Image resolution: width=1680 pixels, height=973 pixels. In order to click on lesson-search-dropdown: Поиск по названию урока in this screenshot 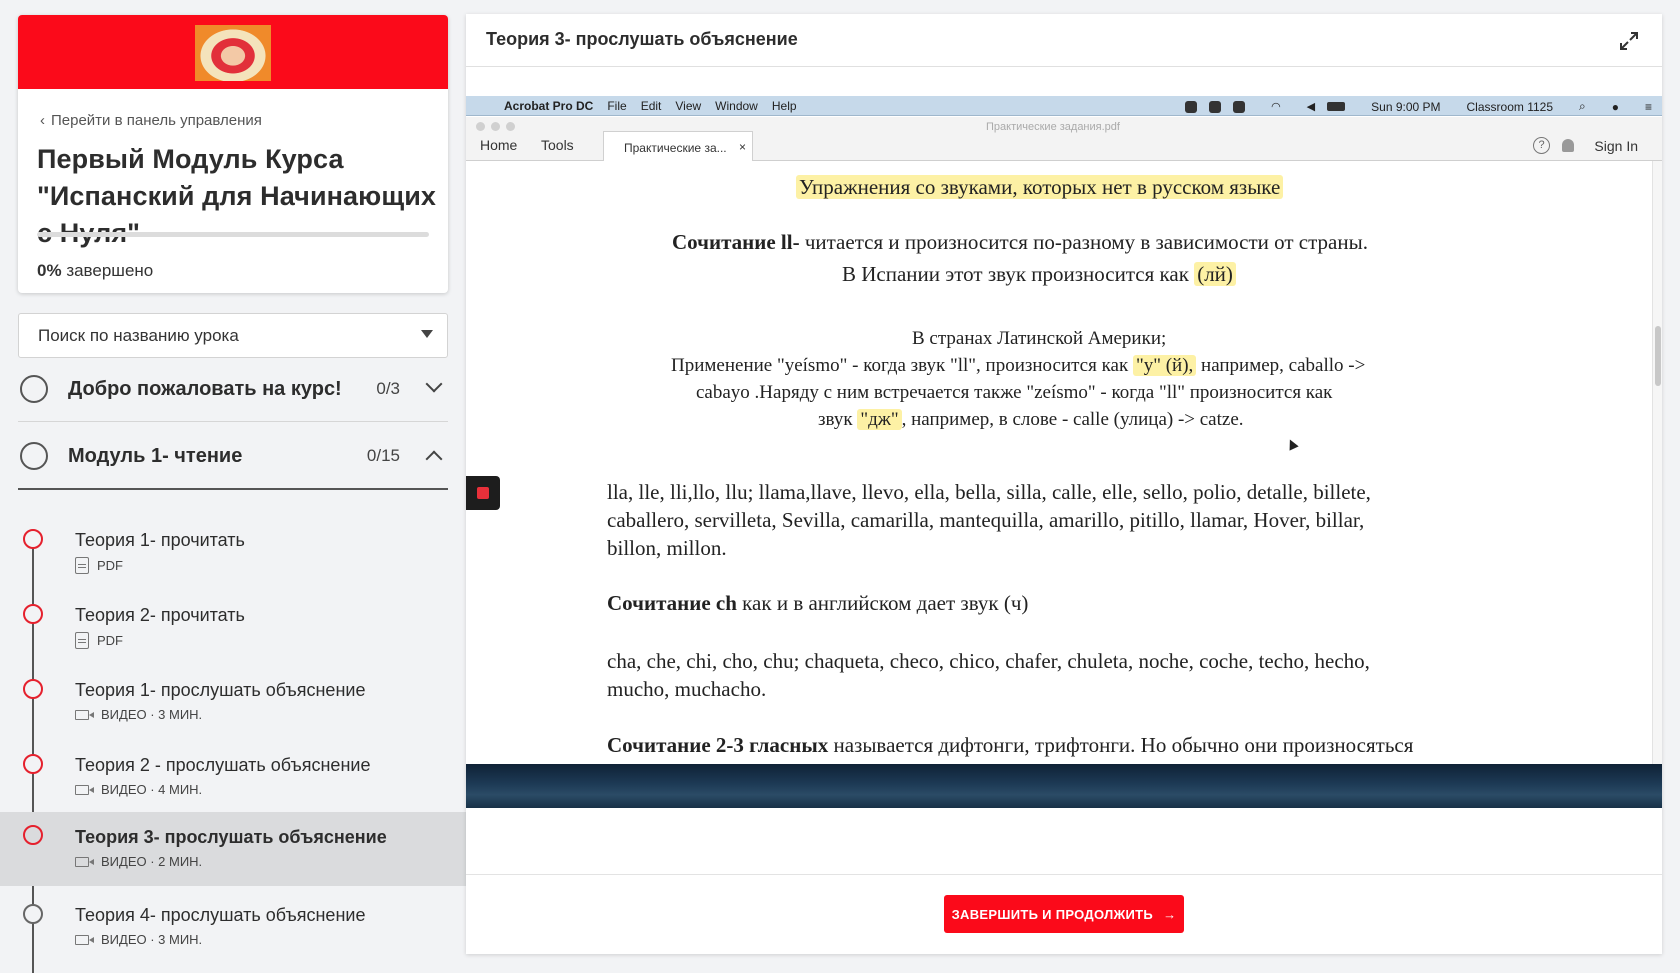, I will do `click(233, 335)`.